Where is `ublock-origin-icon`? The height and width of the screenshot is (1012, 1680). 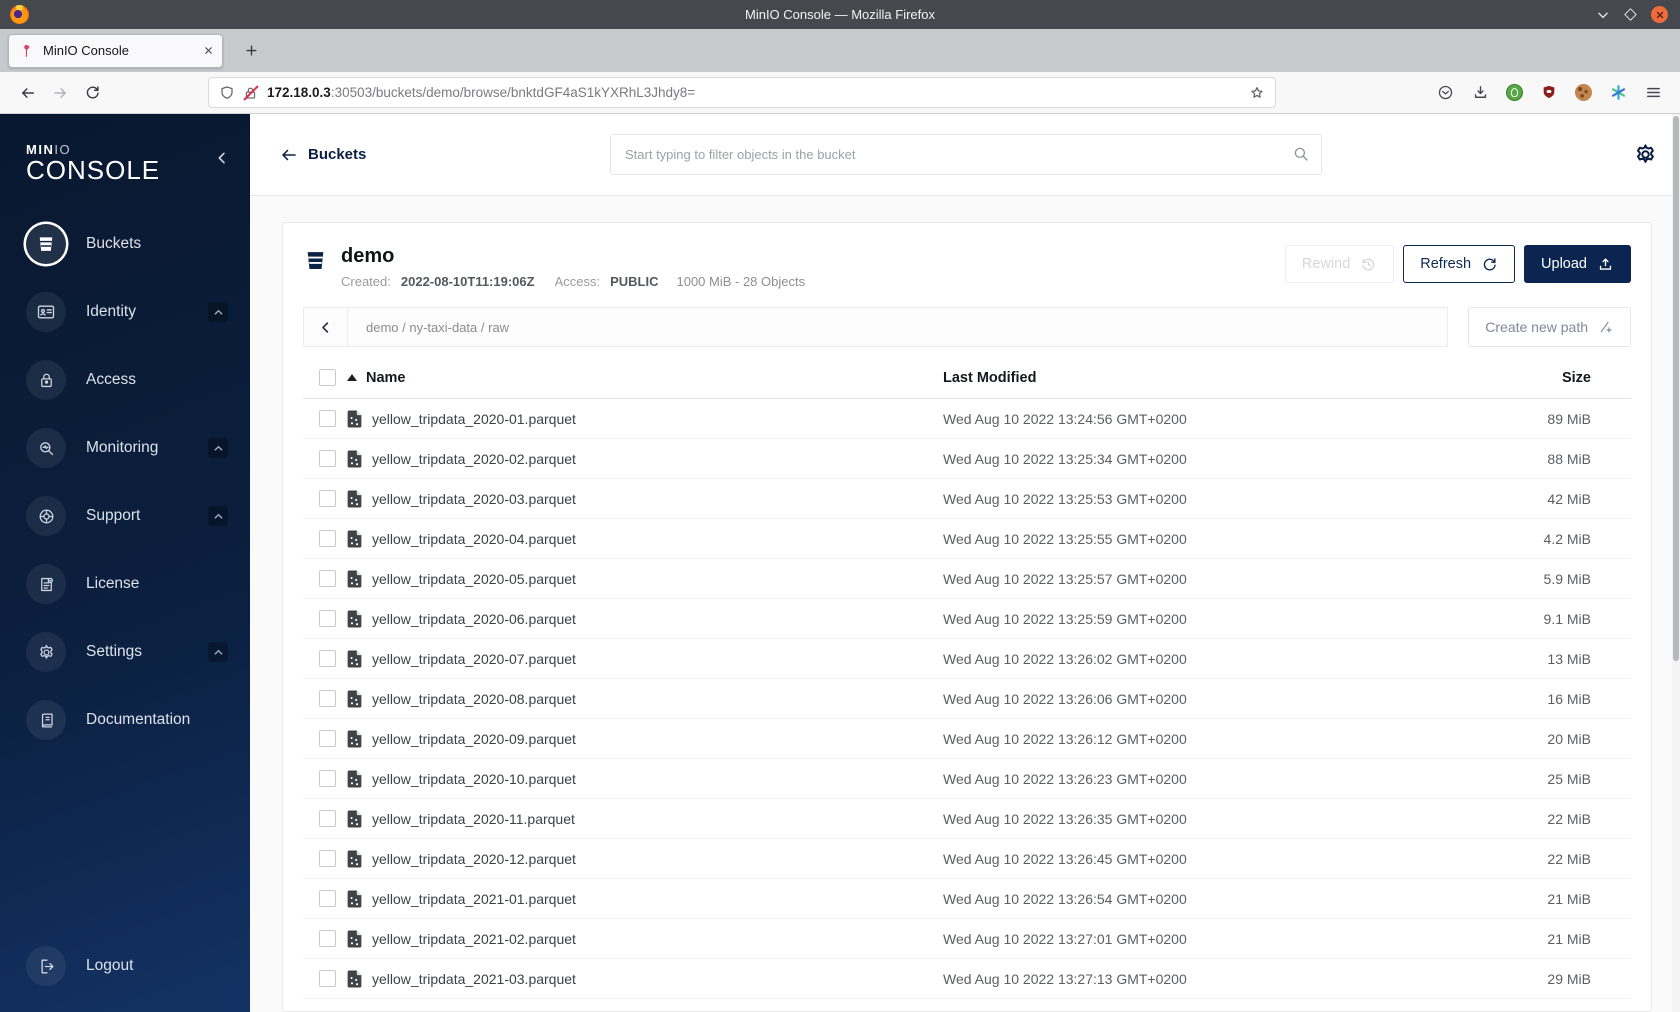
ublock-origin-icon is located at coordinates (1549, 93).